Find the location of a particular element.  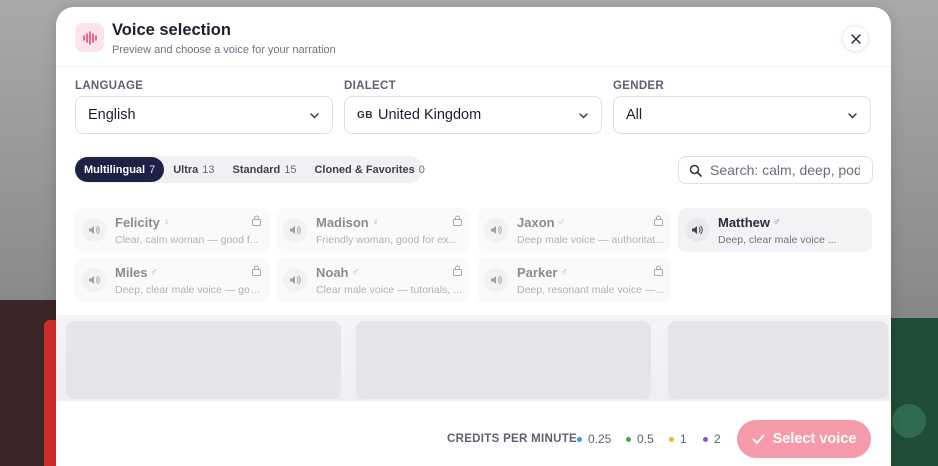

voice-name: Madison is located at coordinates (342, 222).